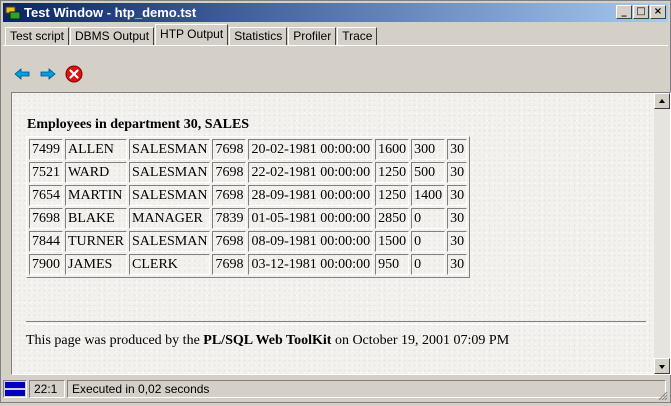 This screenshot has width=671, height=406. What do you see at coordinates (37, 36) in the screenshot?
I see `tab-test-script: Test script` at bounding box center [37, 36].